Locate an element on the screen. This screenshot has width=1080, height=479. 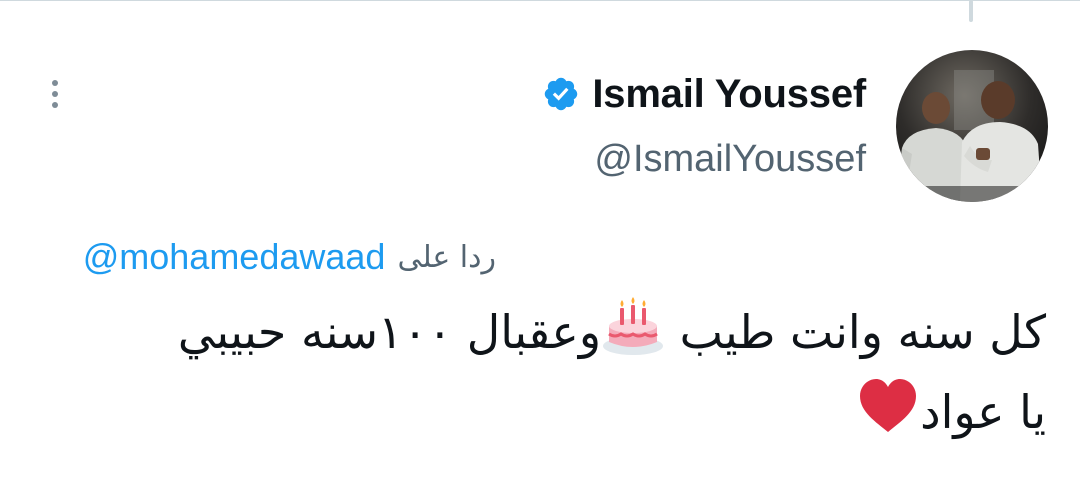
tweet-text-segment: وعقبال ١٠٠سنه حبيبي is located at coordinates (389, 332).